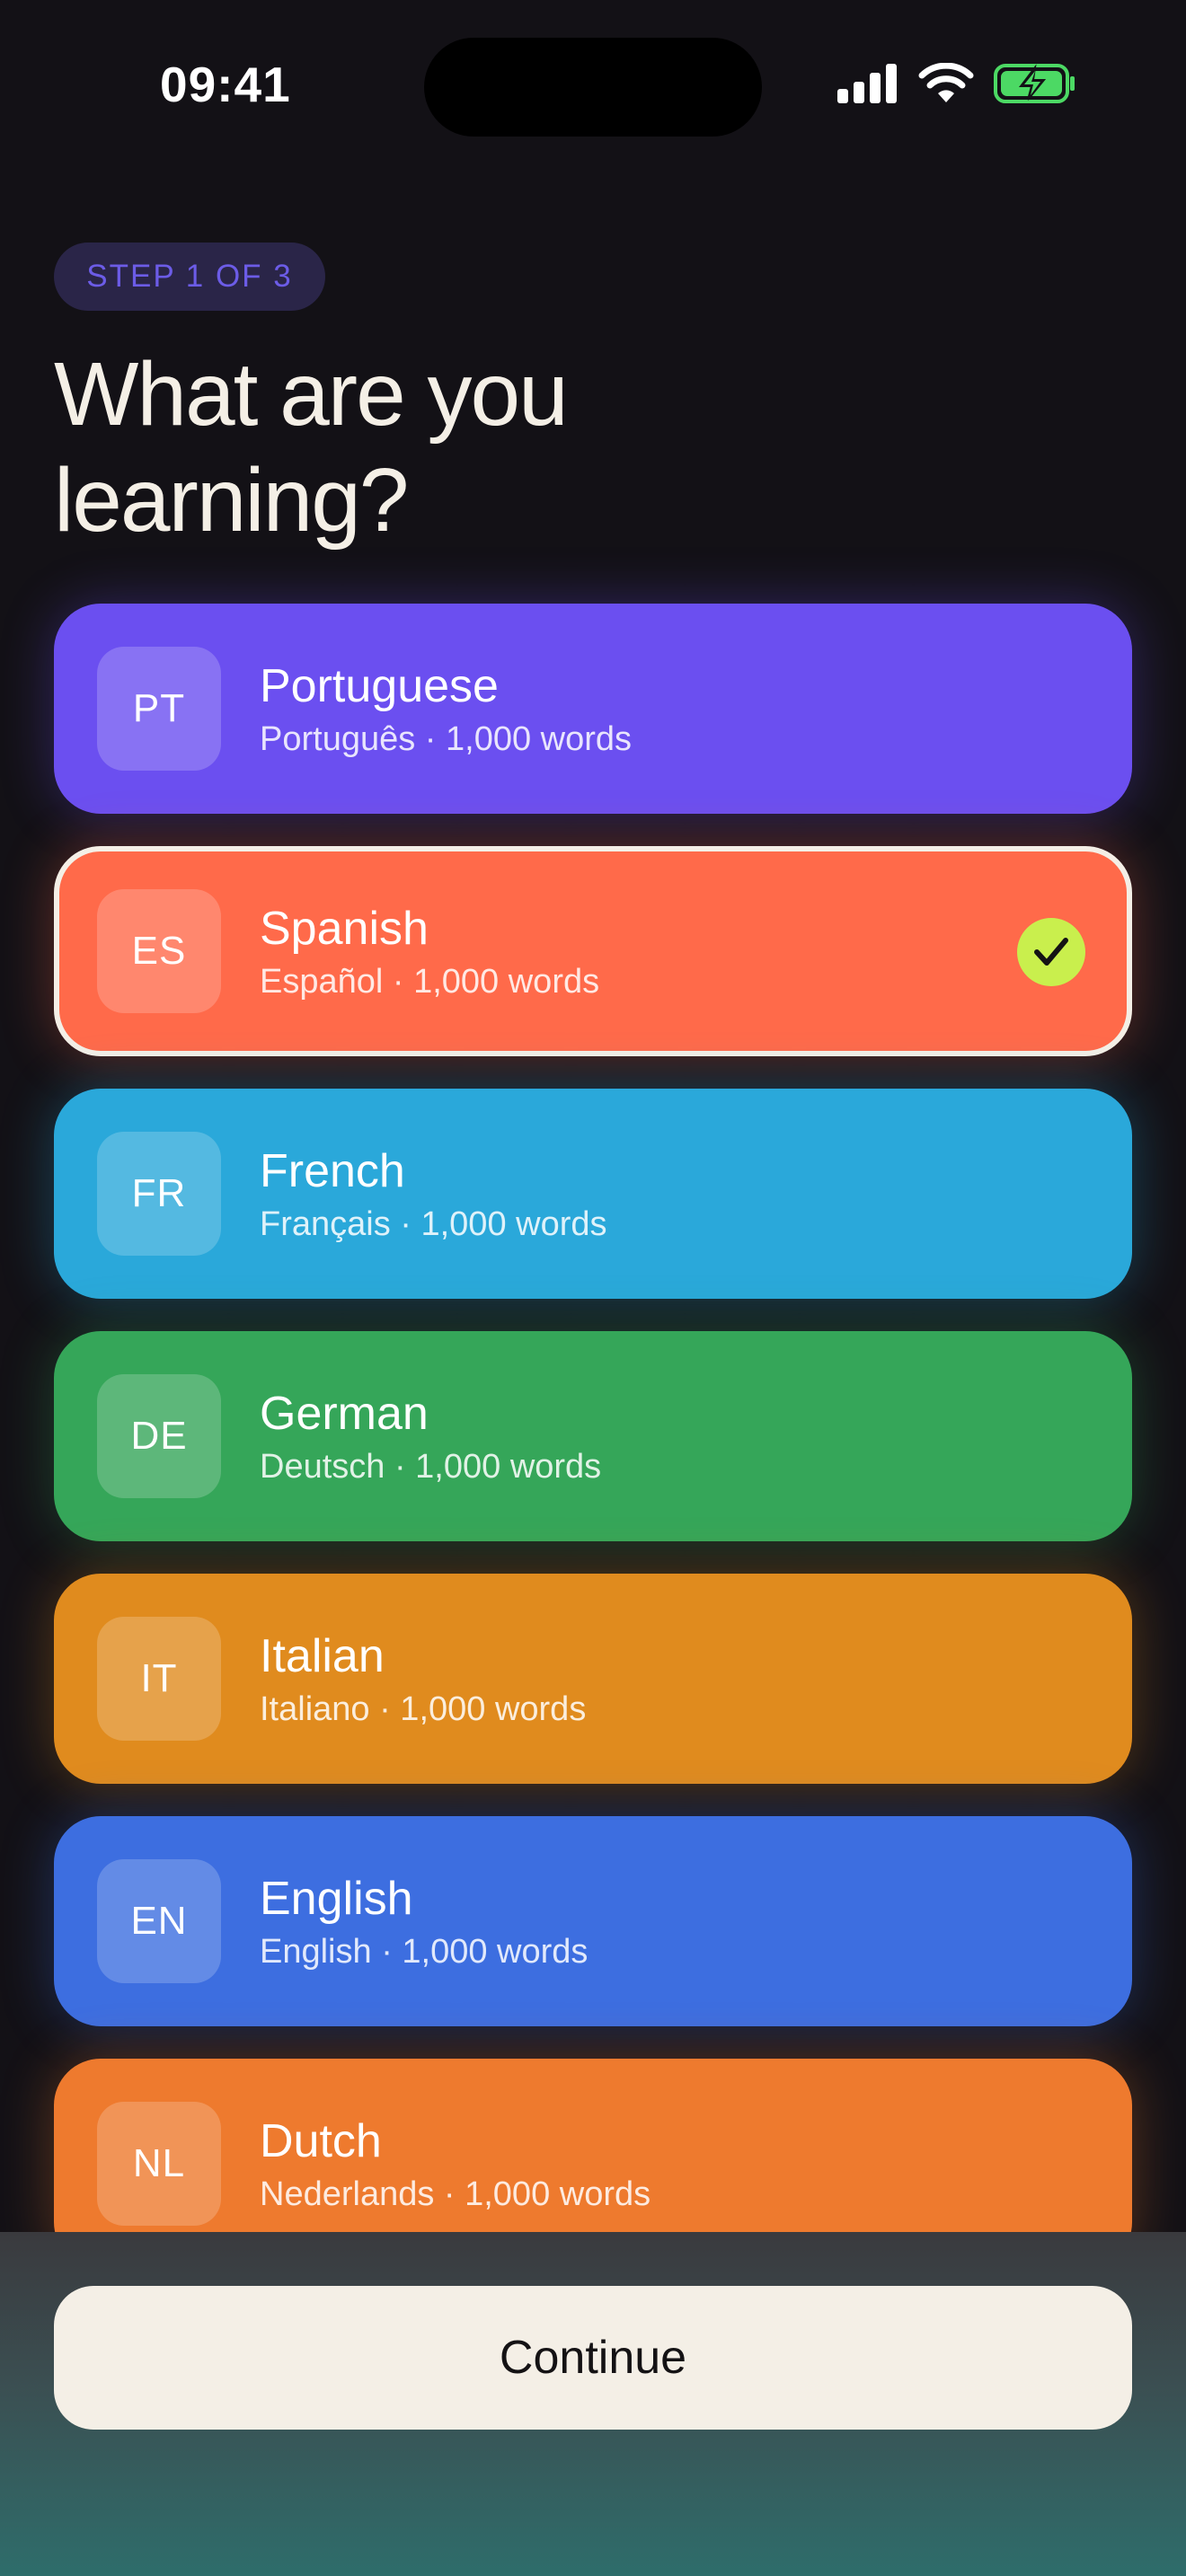 The width and height of the screenshot is (1186, 2576). What do you see at coordinates (159, 1921) in the screenshot?
I see `language-code-badge: EN` at bounding box center [159, 1921].